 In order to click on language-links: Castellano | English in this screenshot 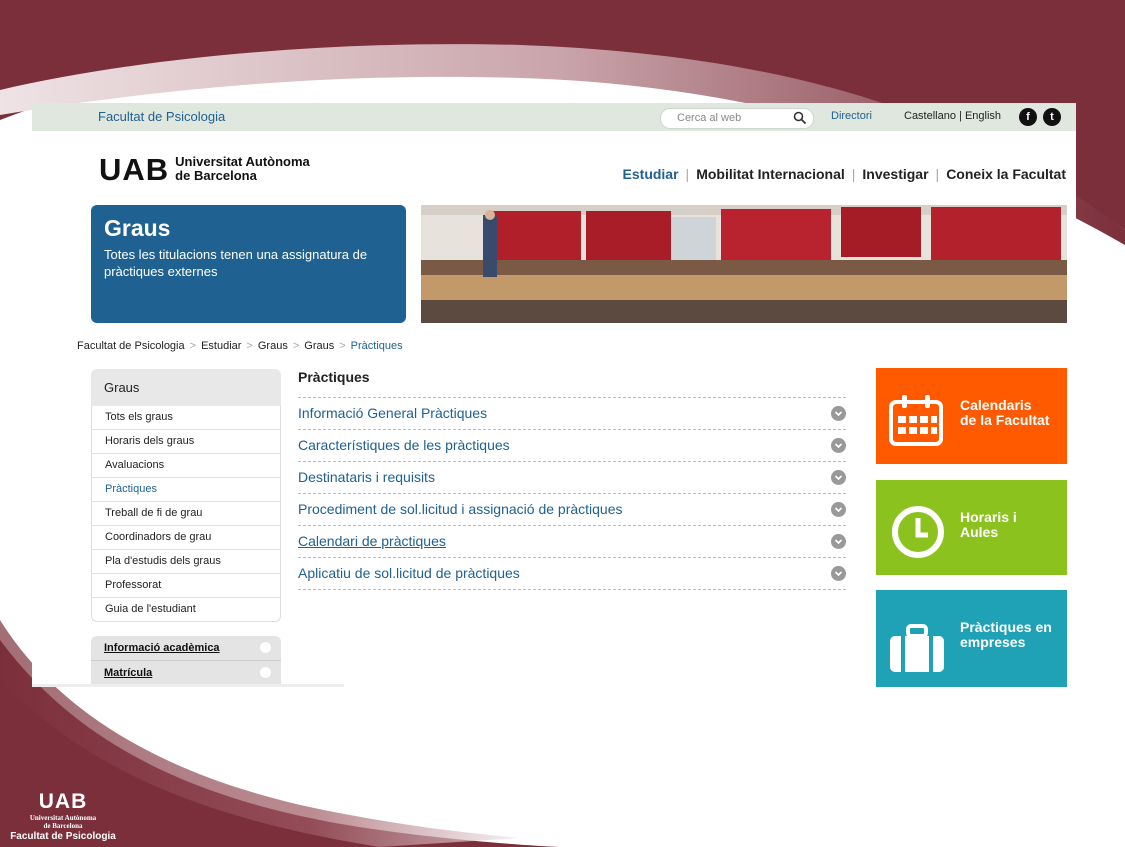, I will do `click(952, 116)`.